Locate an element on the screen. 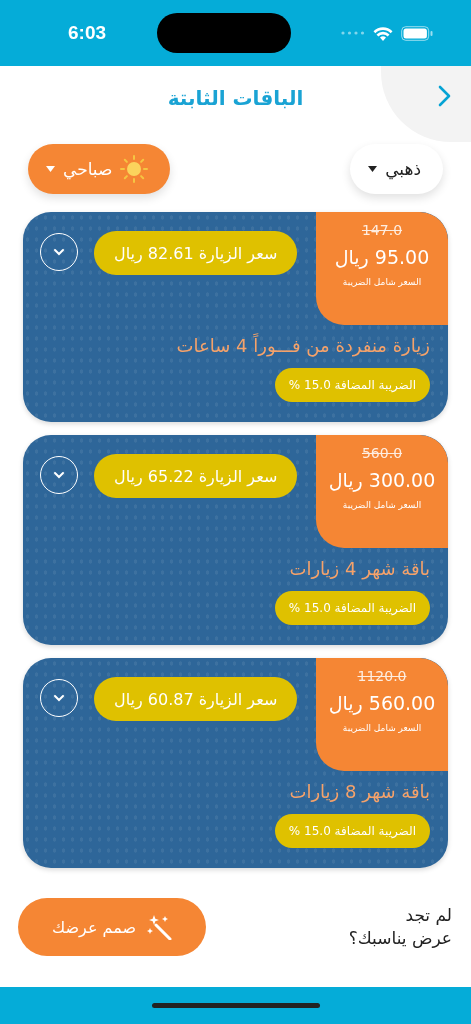 The width and height of the screenshot is (471, 1024). design-offer-button: صمم عرضك is located at coordinates (112, 927).